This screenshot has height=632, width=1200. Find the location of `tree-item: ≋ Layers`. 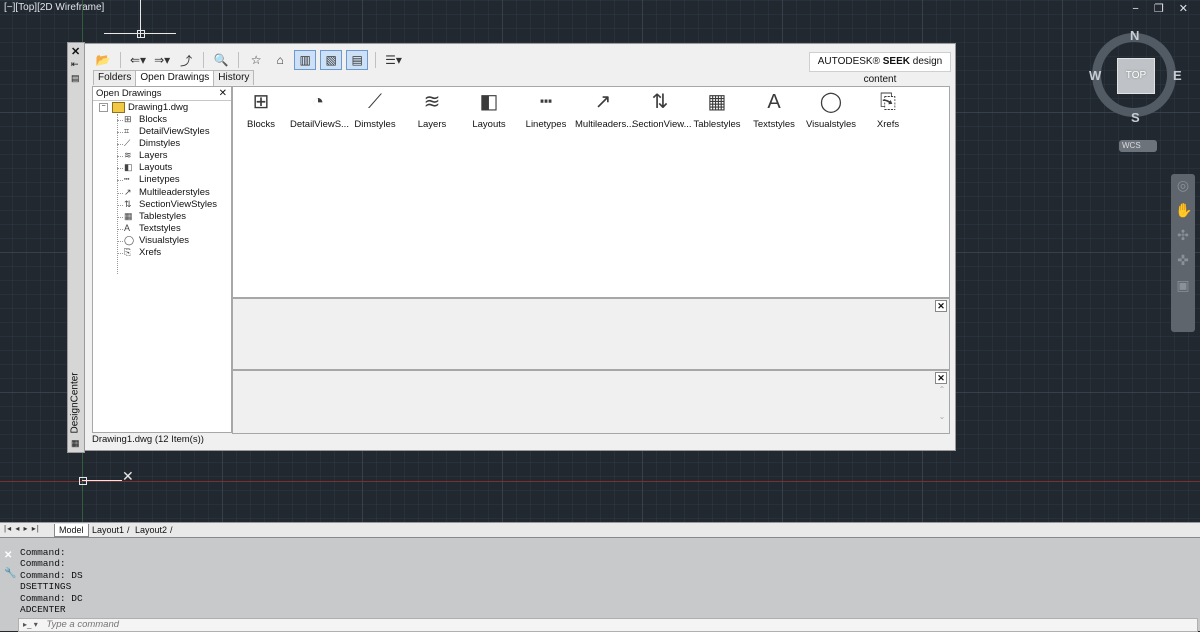

tree-item: ≋ Layers is located at coordinates (162, 156).